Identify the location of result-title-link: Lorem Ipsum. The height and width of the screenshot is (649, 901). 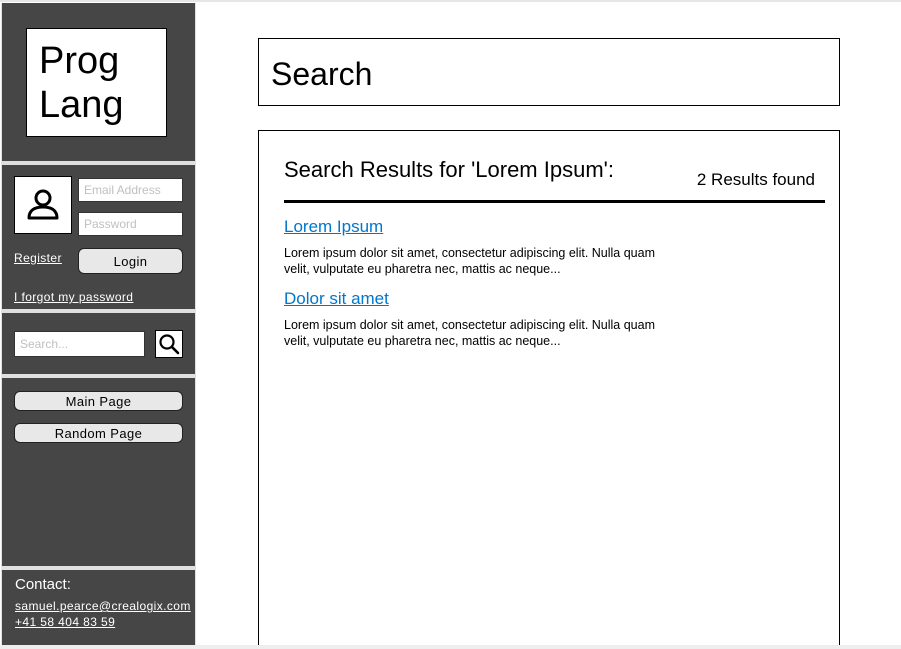
(474, 227).